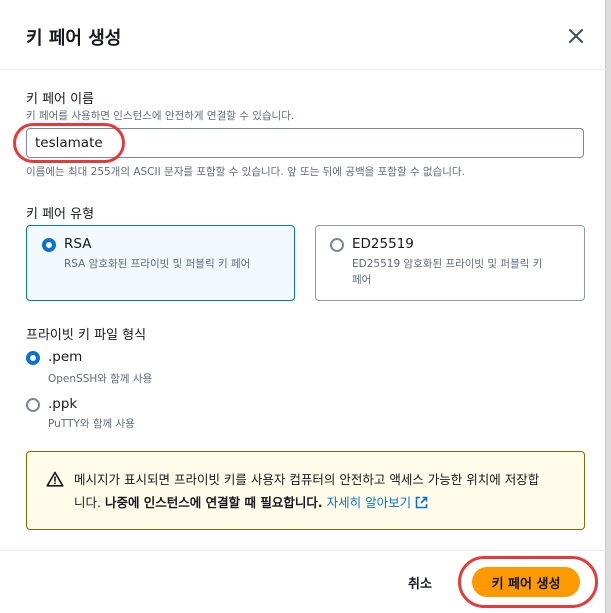 The image size is (611, 613). Describe the element at coordinates (55, 479) in the screenshot. I see `warning-icon` at that location.